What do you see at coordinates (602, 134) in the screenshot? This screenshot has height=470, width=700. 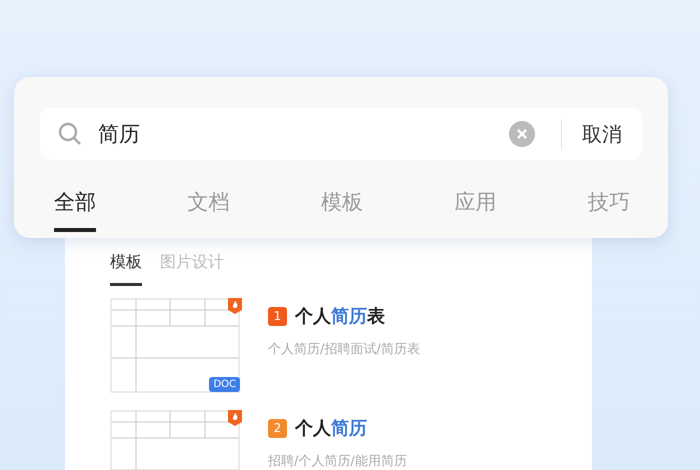 I see `cancel-button: 取消` at bounding box center [602, 134].